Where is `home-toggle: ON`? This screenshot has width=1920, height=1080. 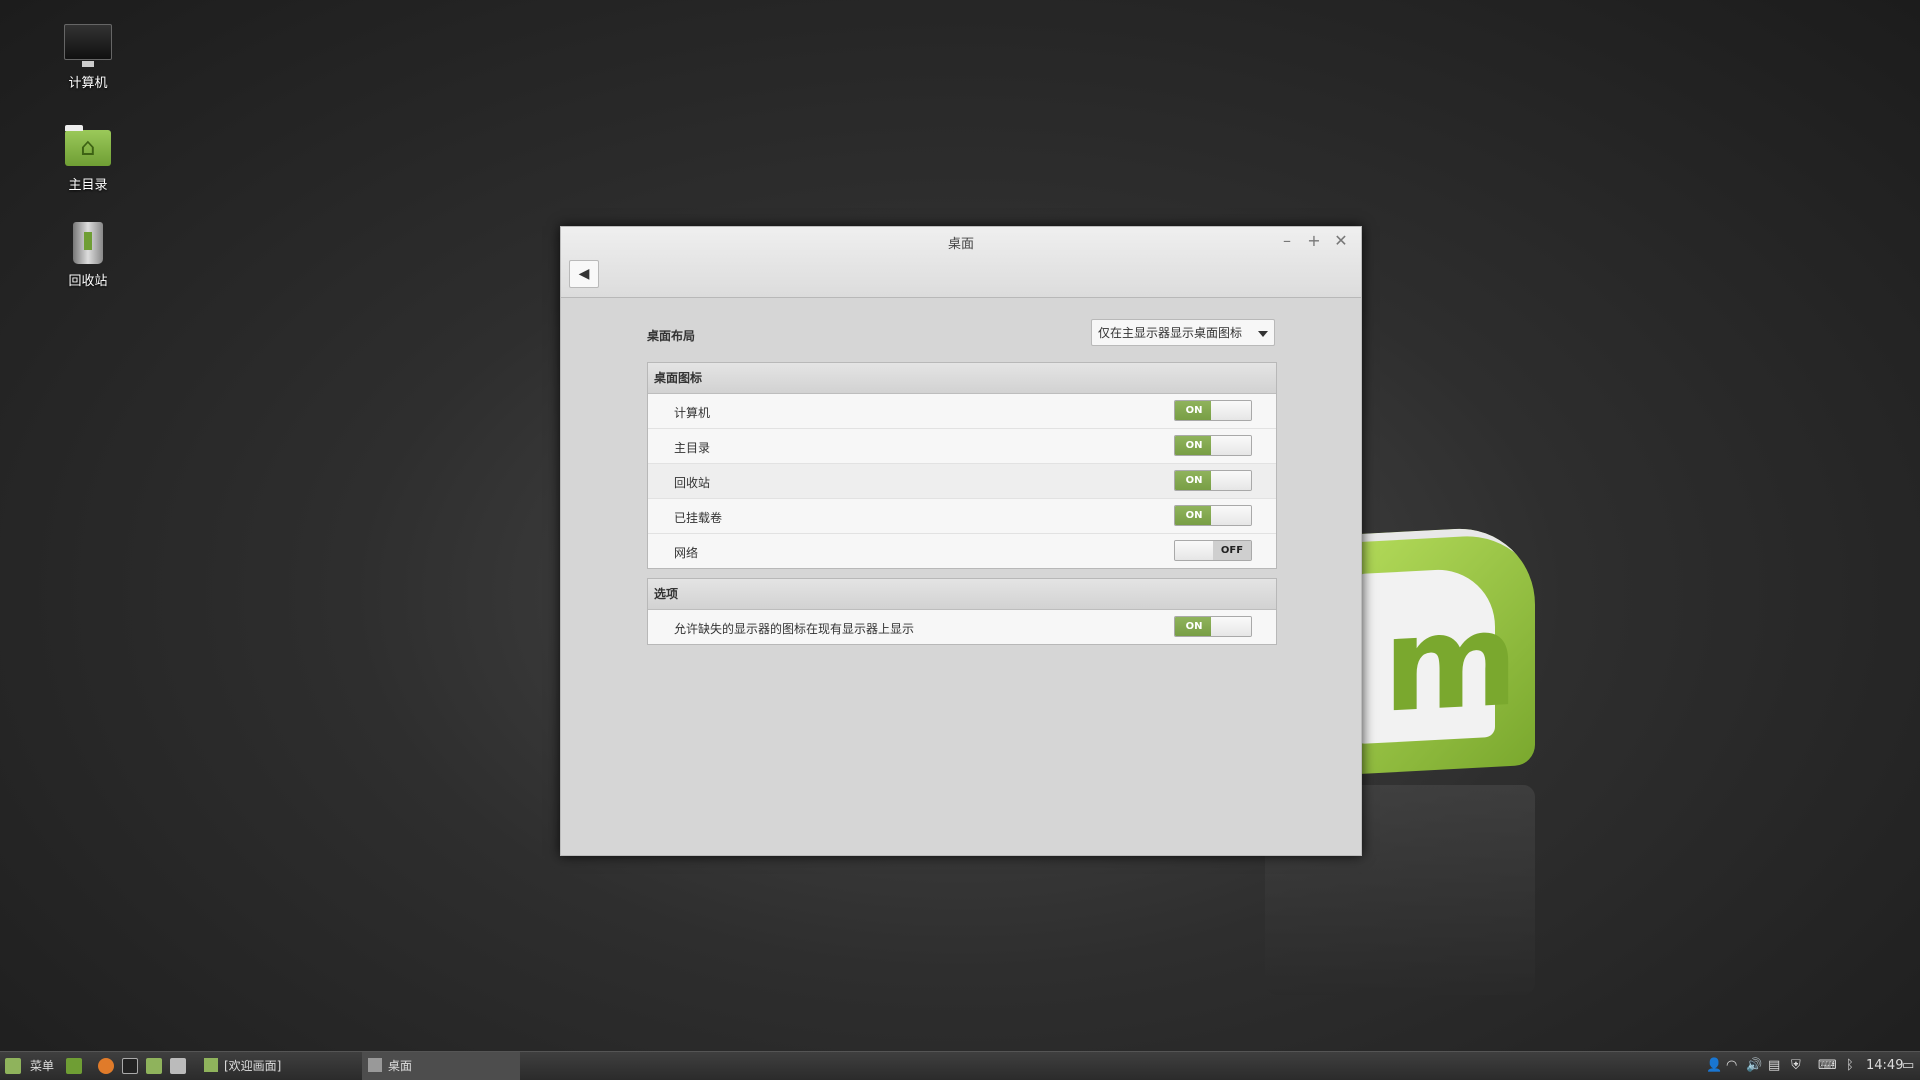 home-toggle: ON is located at coordinates (1213, 445).